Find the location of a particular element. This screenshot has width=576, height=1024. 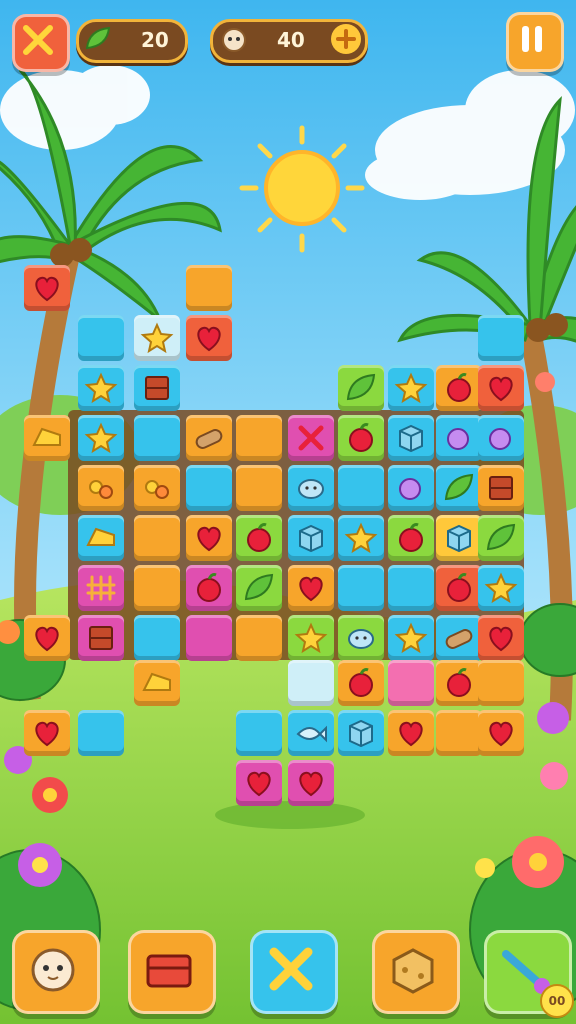

star-icon is located at coordinates (501, 588).